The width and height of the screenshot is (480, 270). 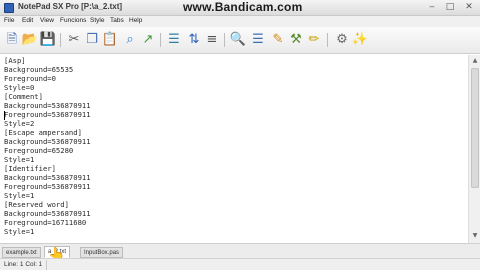 I want to click on editor-line: [Reserved word], so click(x=36, y=204).